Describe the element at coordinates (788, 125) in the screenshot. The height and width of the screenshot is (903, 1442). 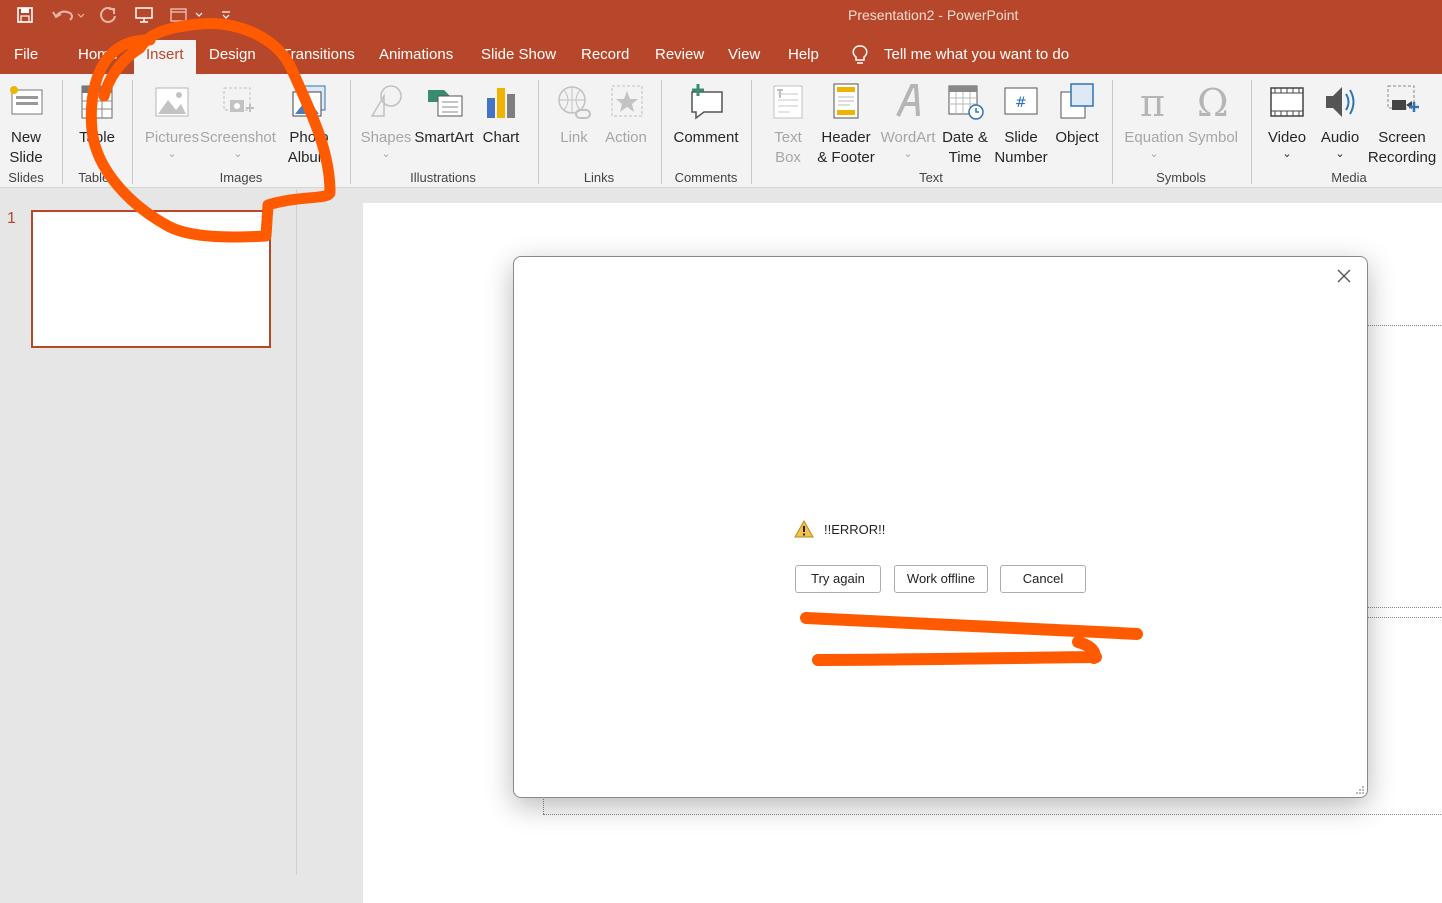
I see `text-box-button: Text Box` at that location.